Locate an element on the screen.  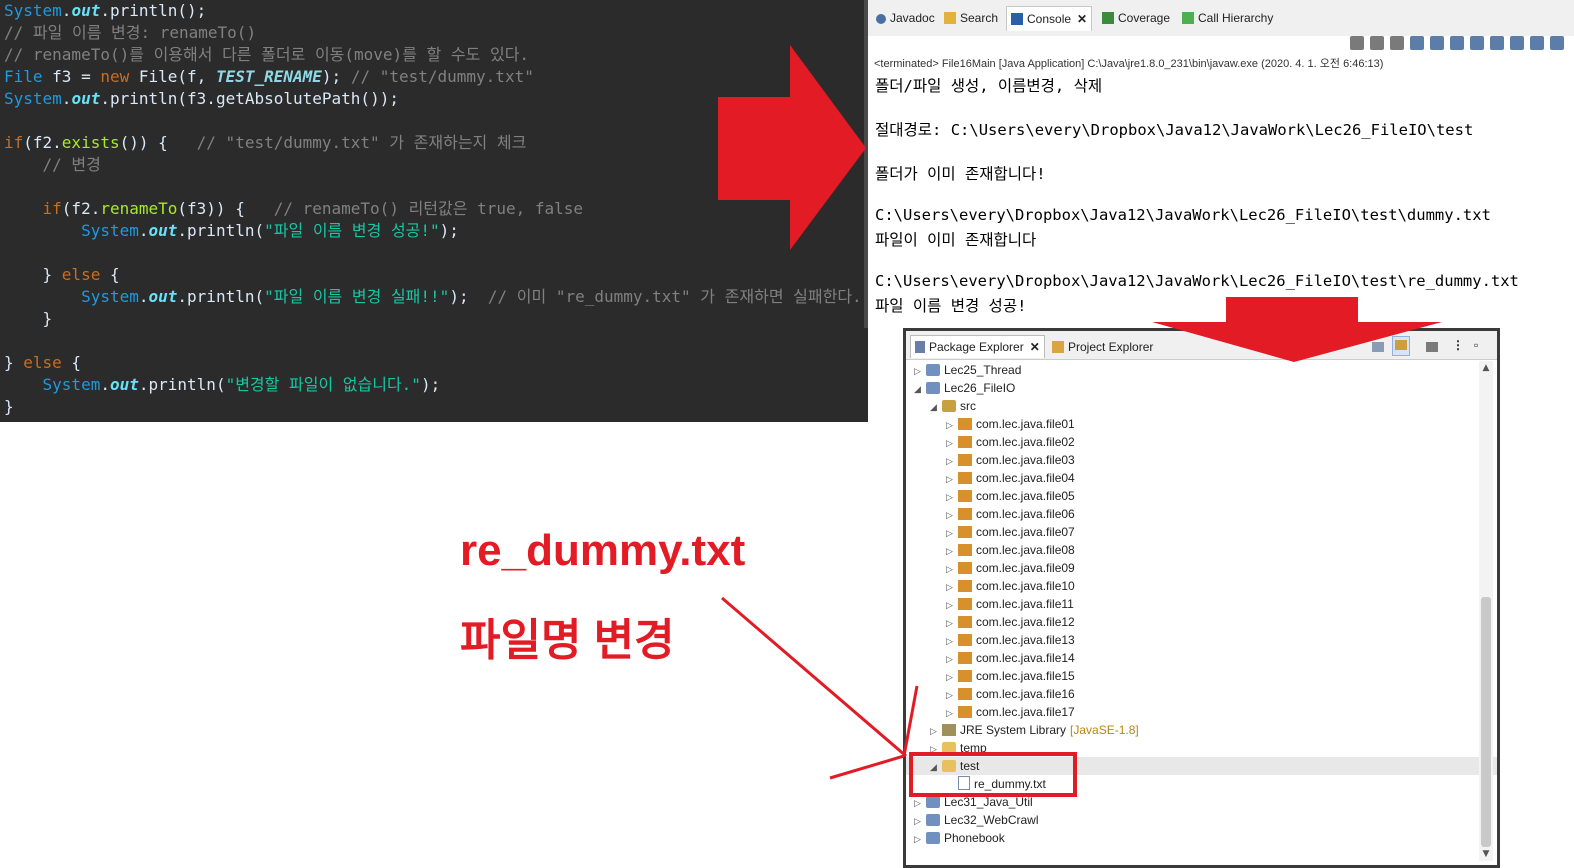
annotation-caption: 파일명 변경 is located at coordinates (567, 640).